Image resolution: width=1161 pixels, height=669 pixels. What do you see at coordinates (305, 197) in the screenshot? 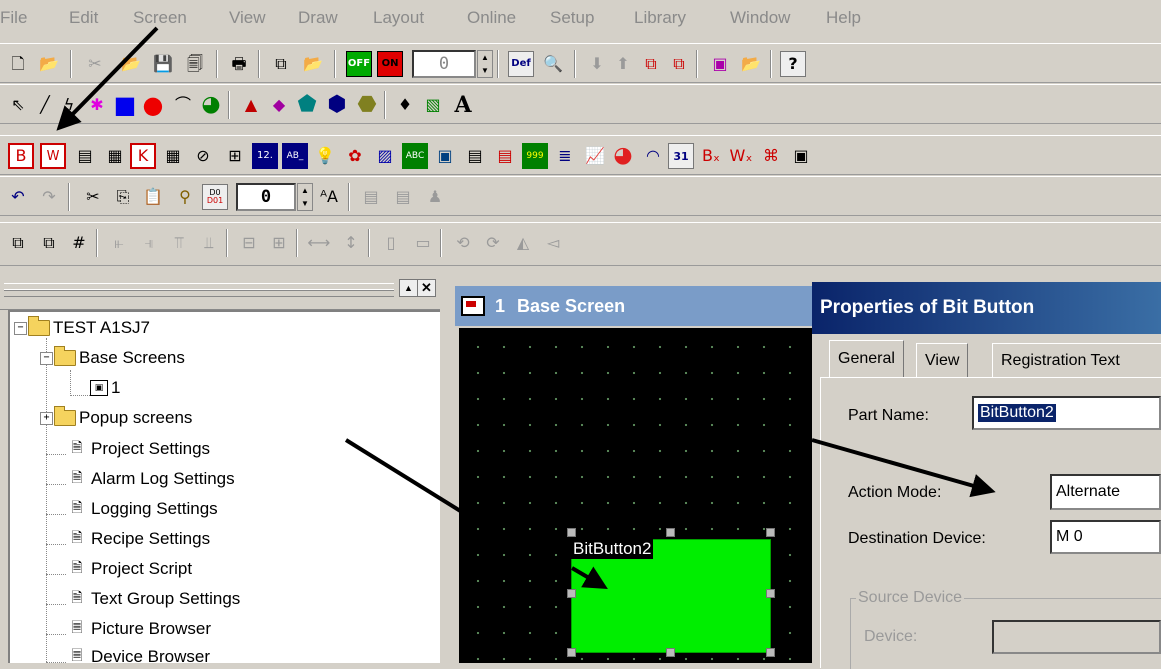
I see `font-size-spinner: ▲ ▼` at bounding box center [305, 197].